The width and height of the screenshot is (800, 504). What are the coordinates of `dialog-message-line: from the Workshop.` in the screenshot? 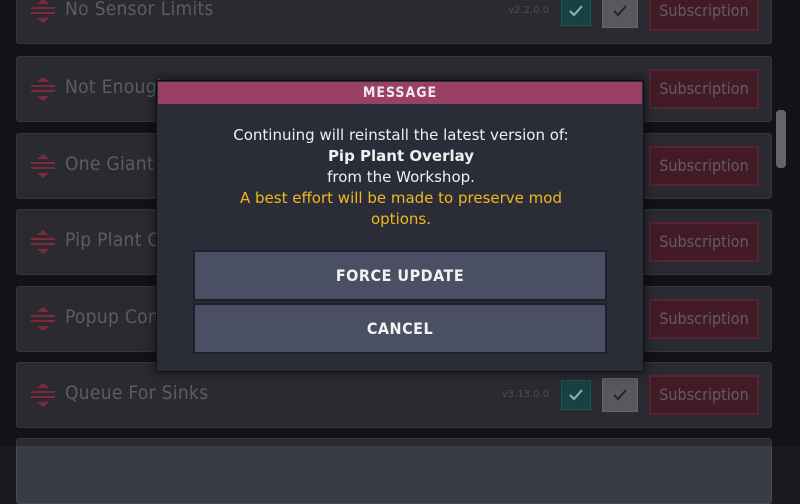 It's located at (401, 177).